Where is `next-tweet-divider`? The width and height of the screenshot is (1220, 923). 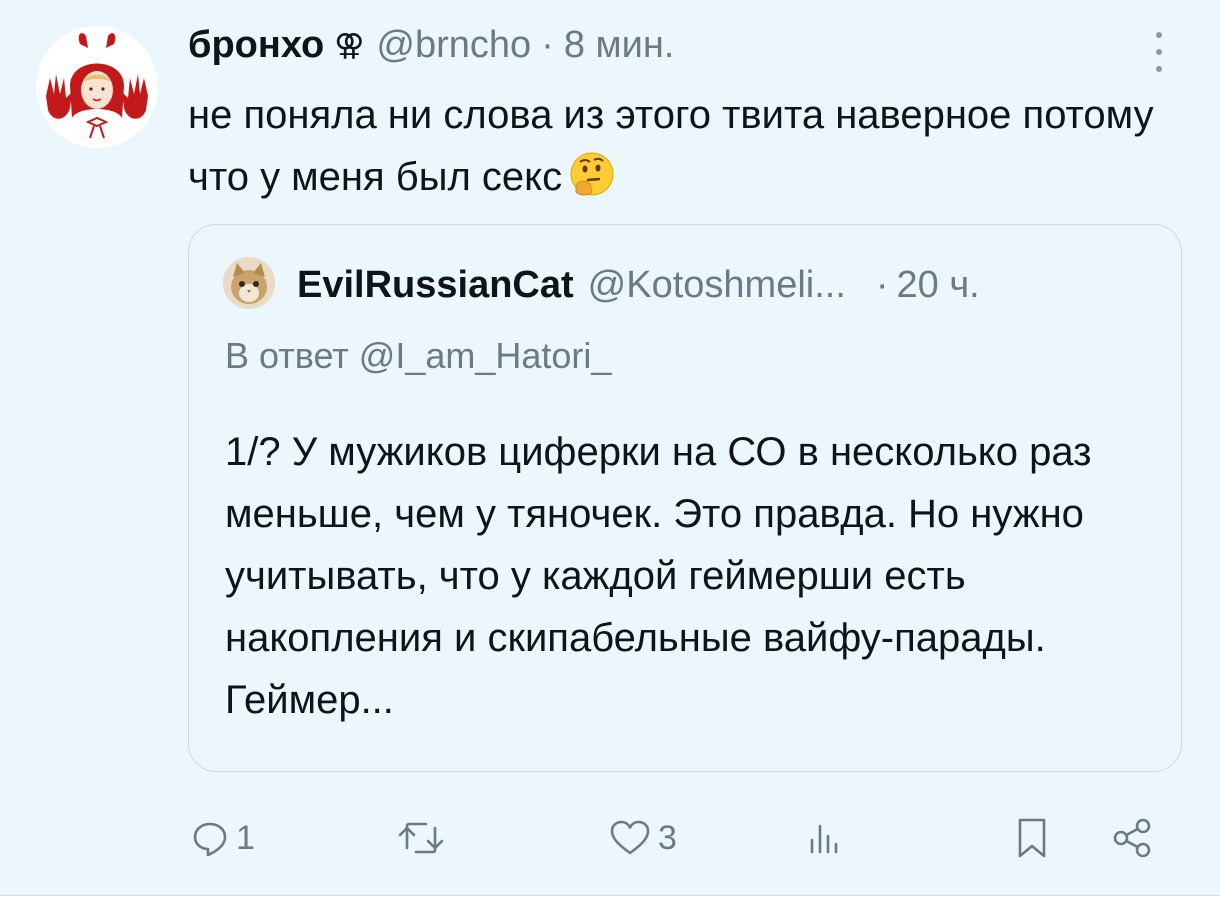
next-tweet-divider is located at coordinates (610, 909).